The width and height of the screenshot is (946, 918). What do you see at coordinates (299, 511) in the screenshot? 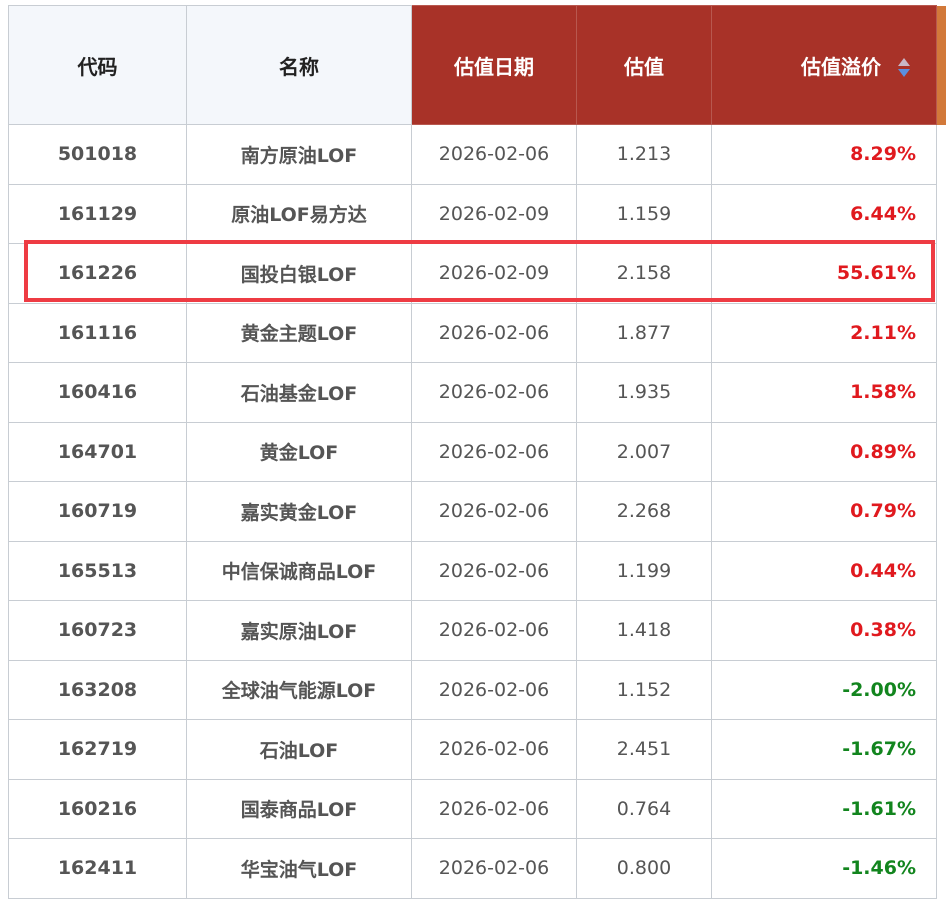
I see `fund-name-cell: 嘉实黄金LOF` at bounding box center [299, 511].